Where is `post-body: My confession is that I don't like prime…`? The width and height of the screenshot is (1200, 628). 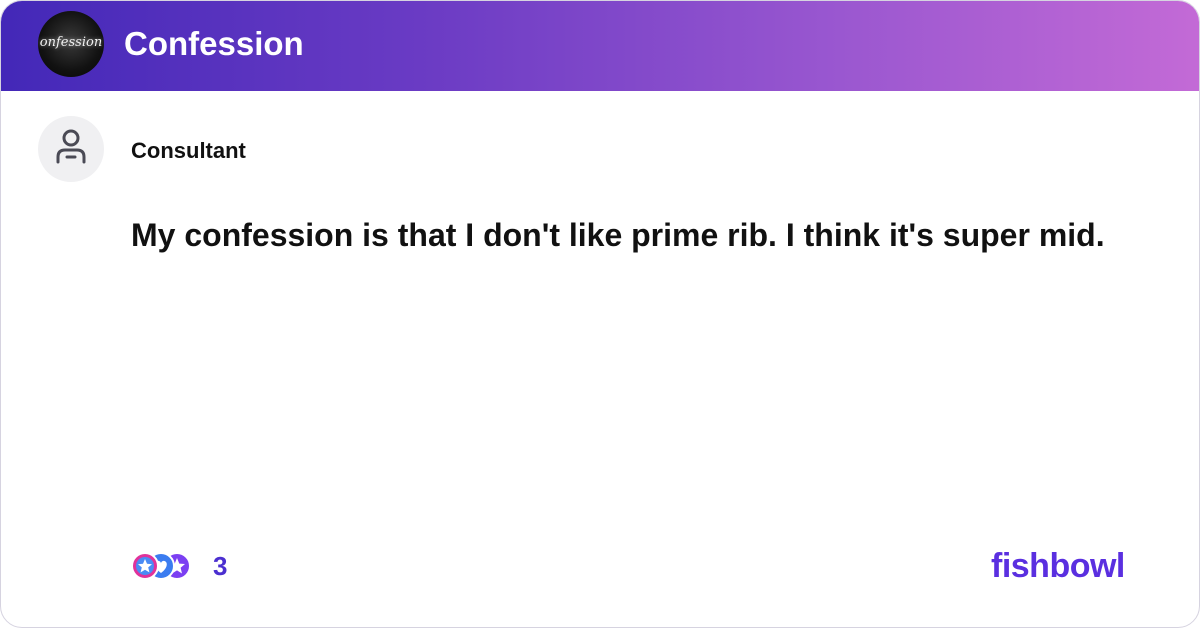 post-body: My confession is that I don't like prime… is located at coordinates (618, 235).